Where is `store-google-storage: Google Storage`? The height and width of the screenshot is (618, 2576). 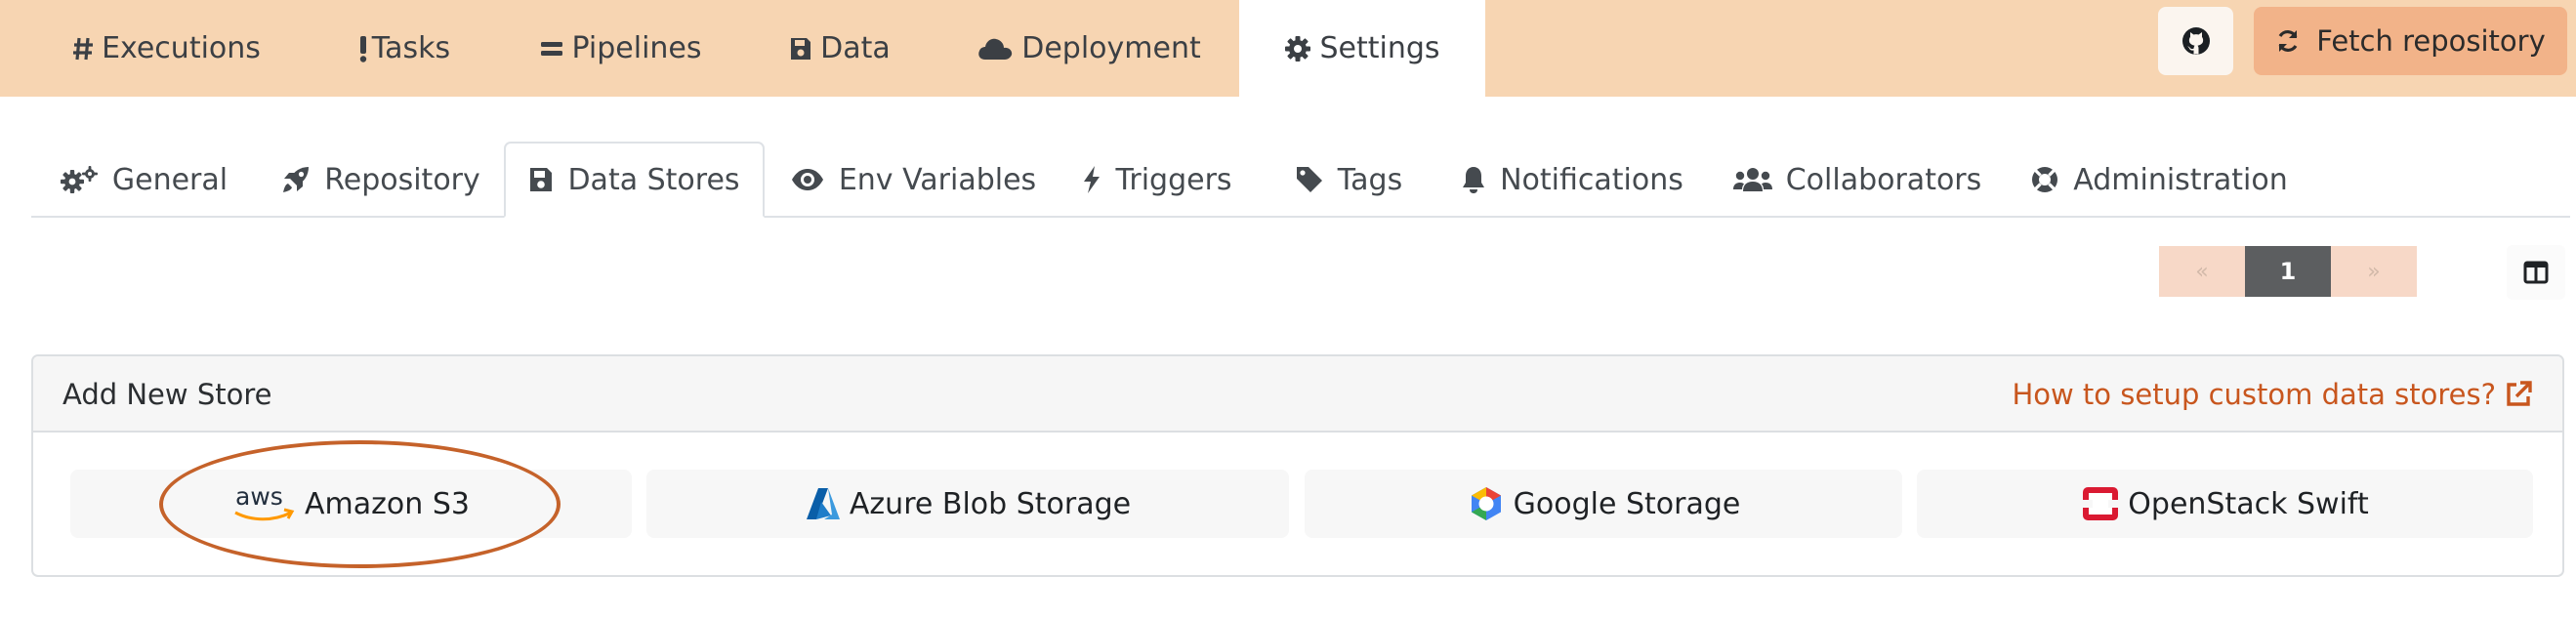 store-google-storage: Google Storage is located at coordinates (1603, 504).